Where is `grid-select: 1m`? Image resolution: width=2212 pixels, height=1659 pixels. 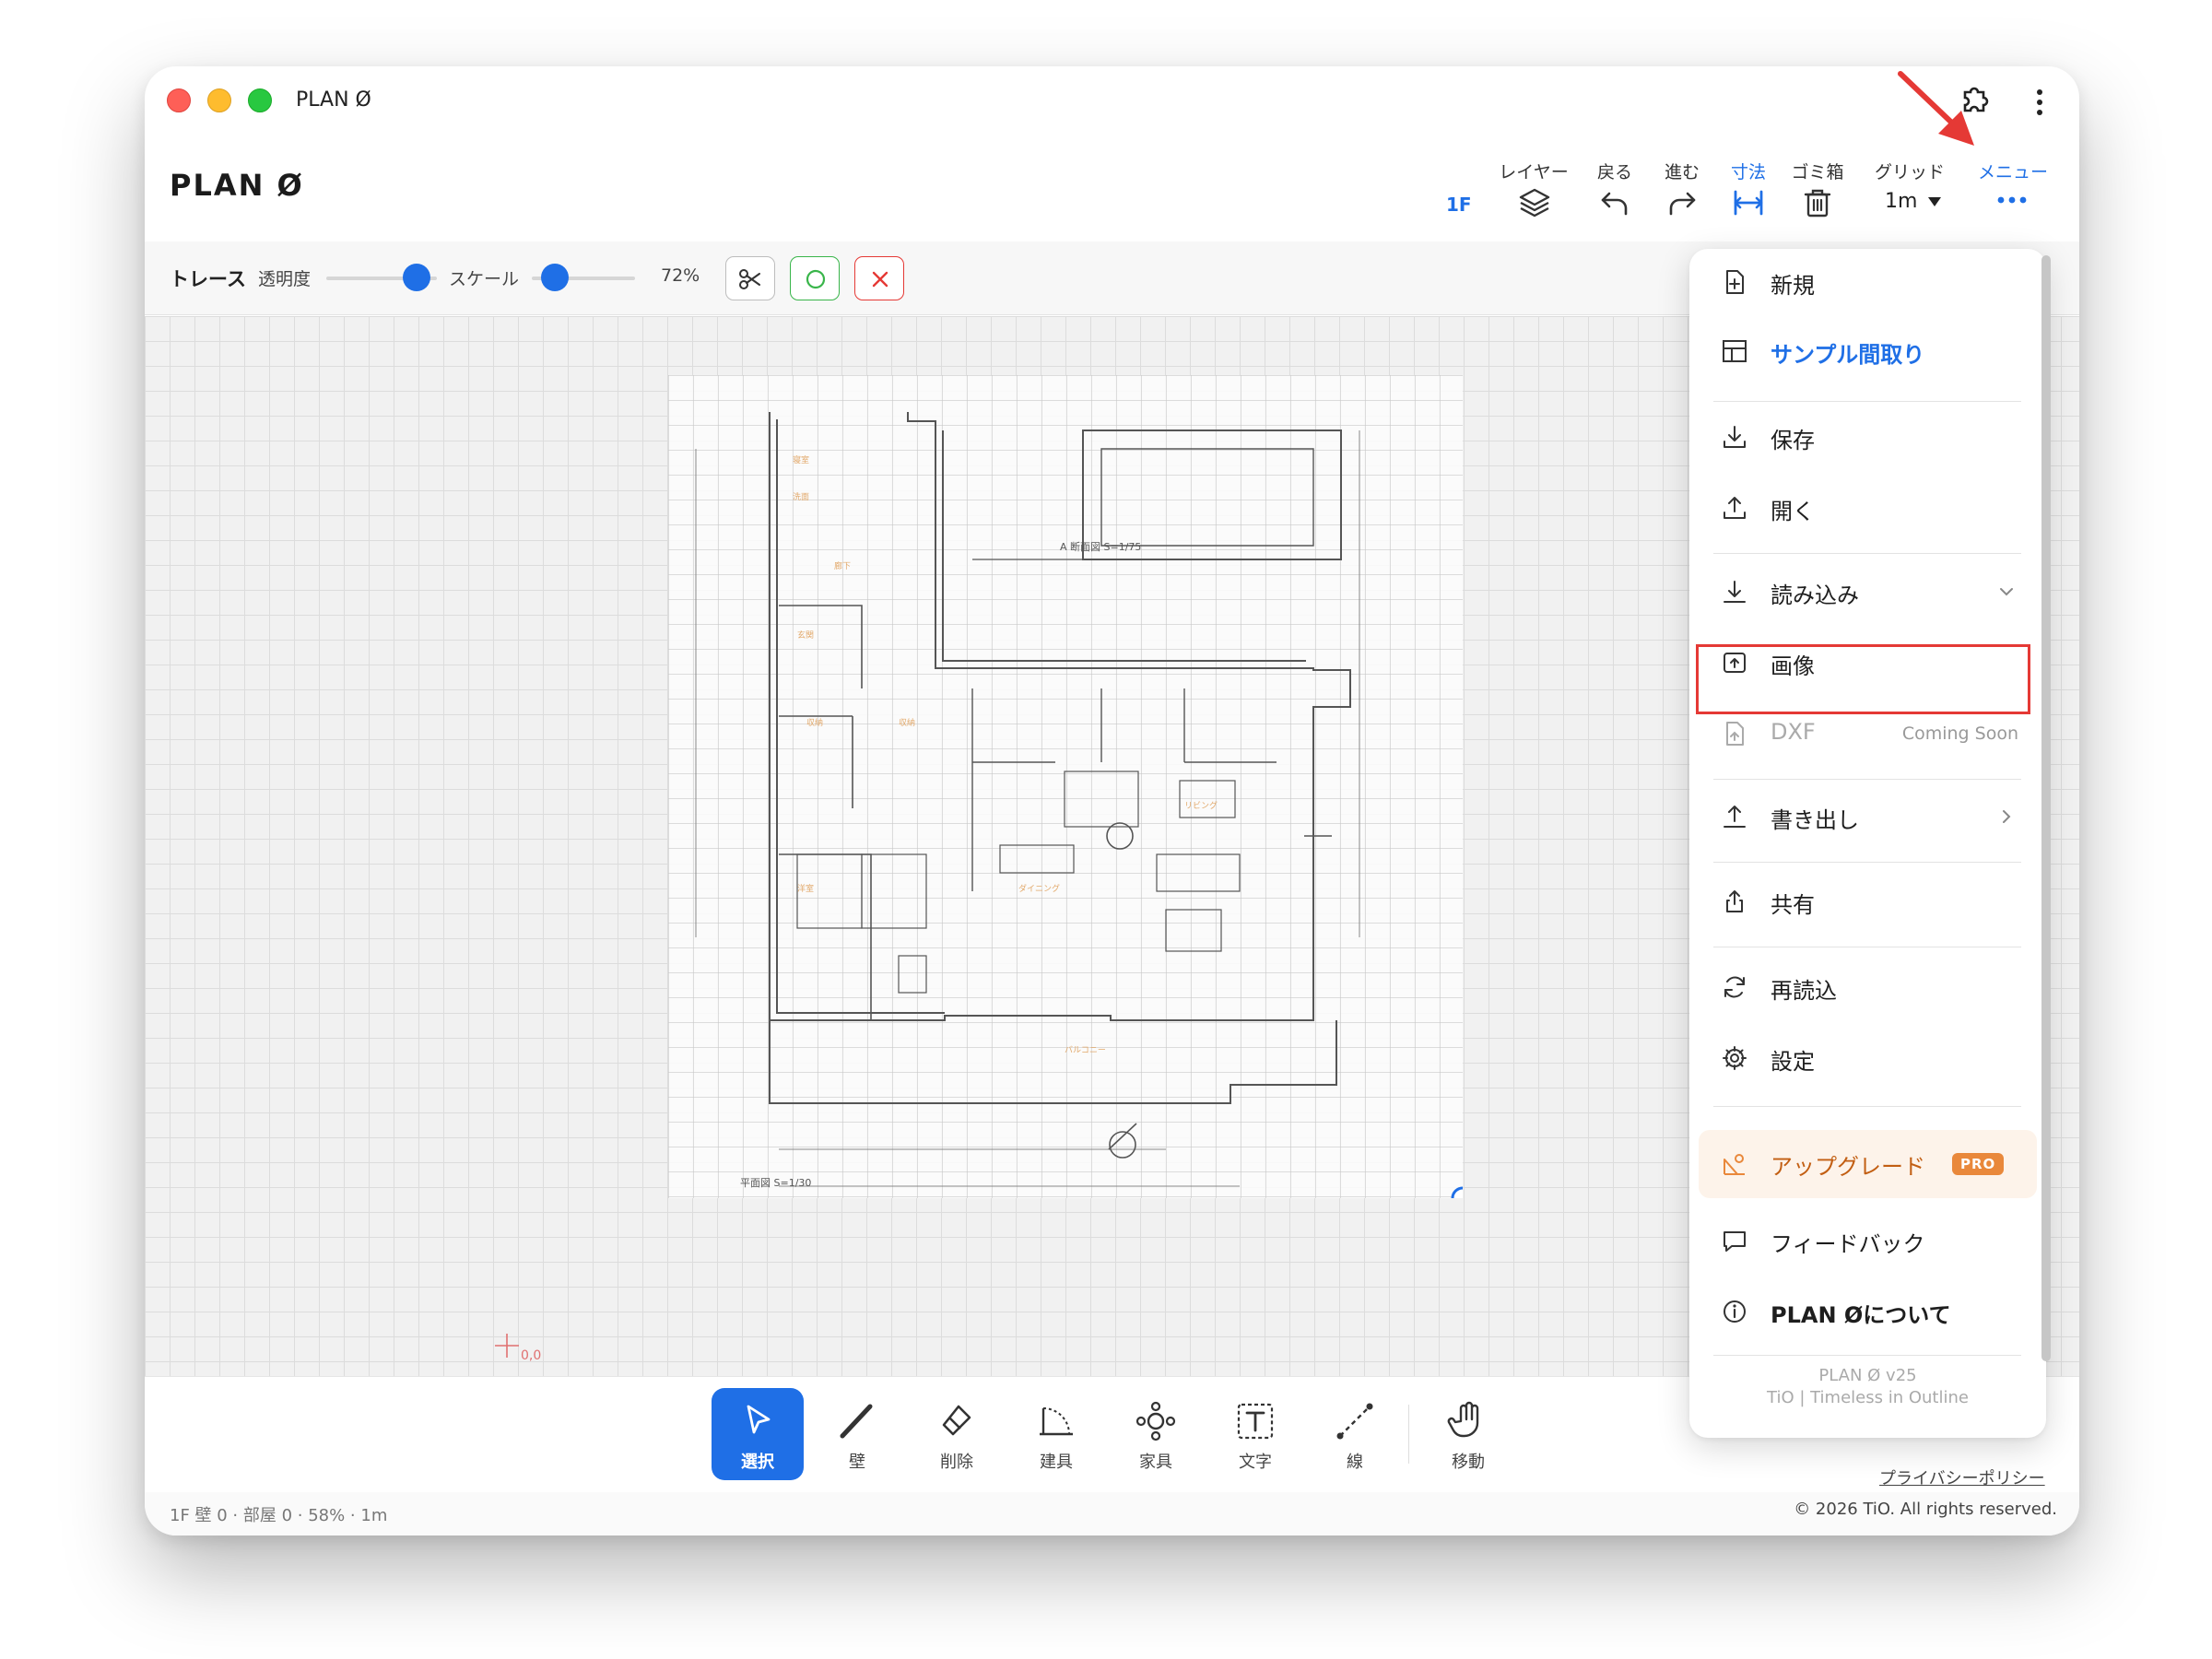 grid-select: 1m is located at coordinates (1913, 201).